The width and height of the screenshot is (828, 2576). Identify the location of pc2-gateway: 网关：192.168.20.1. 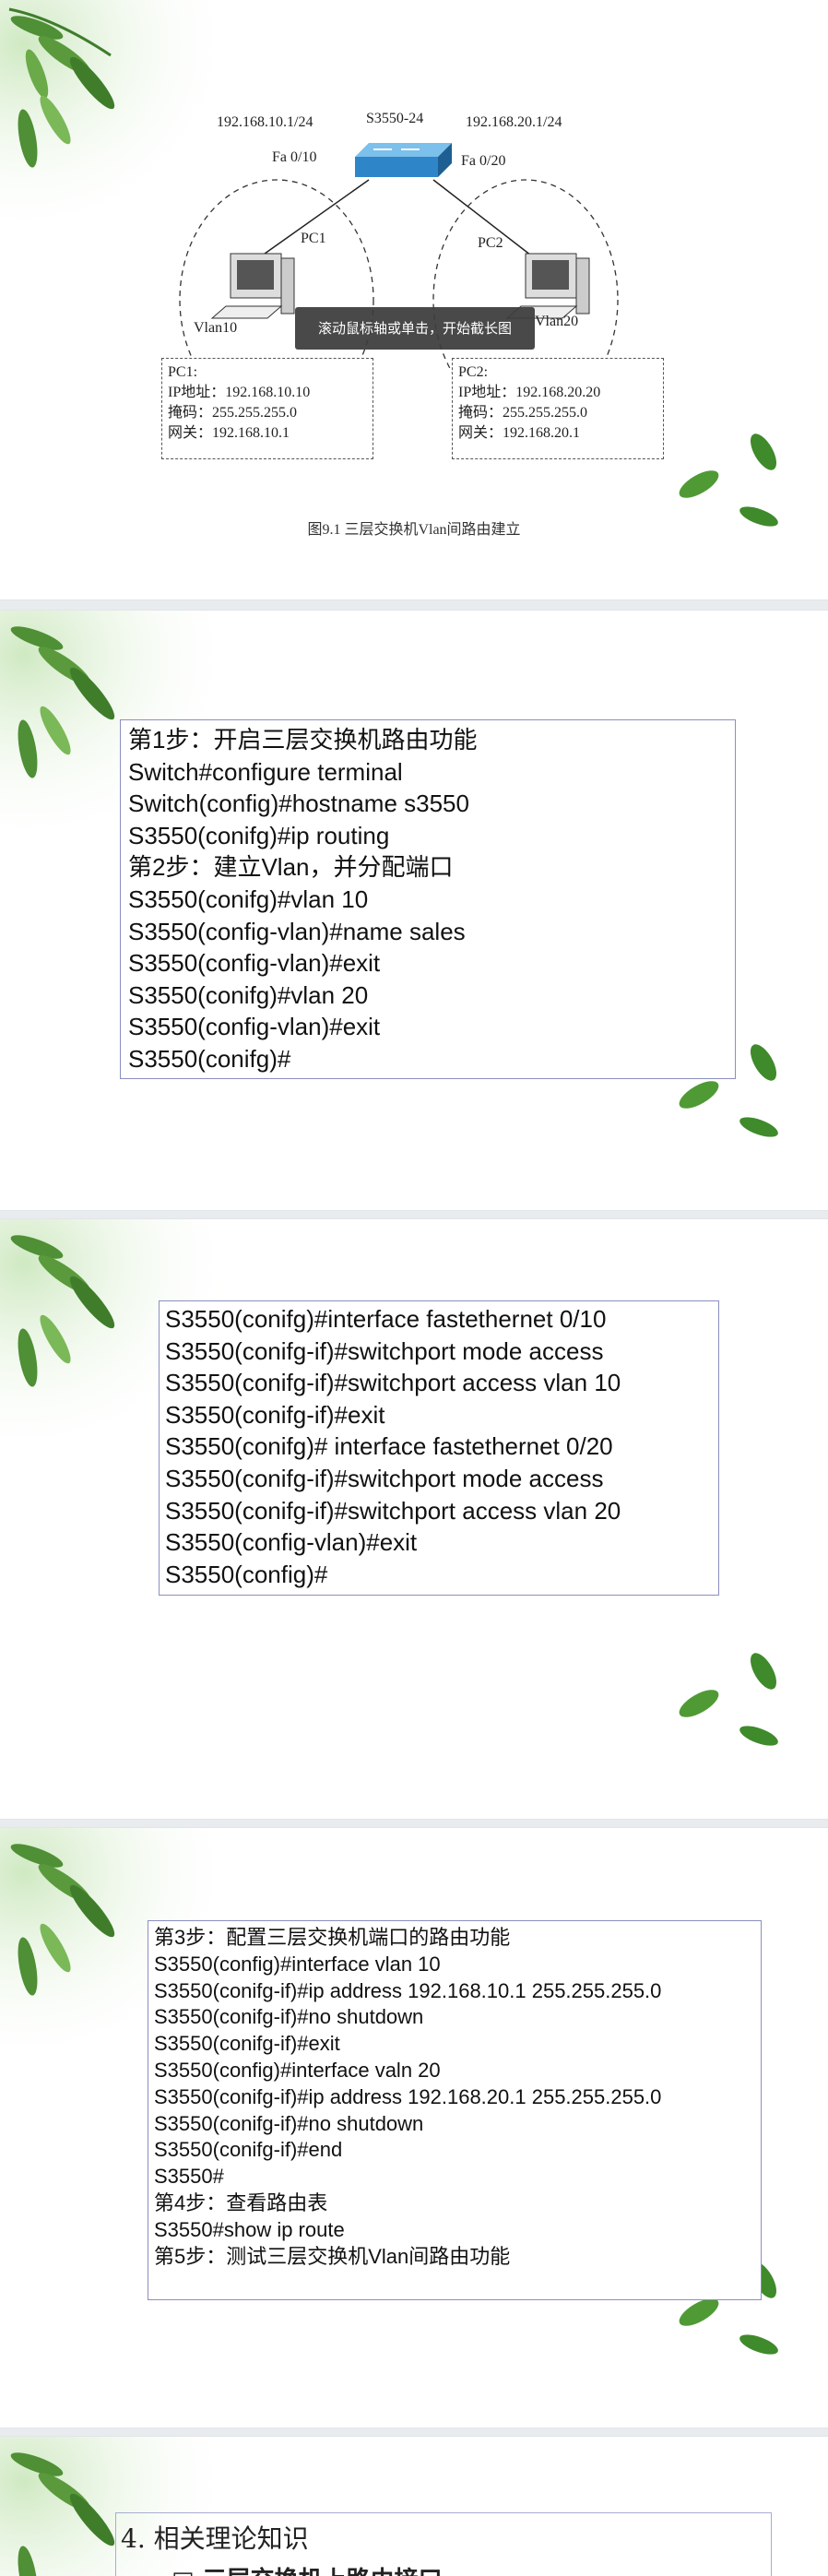
(519, 433).